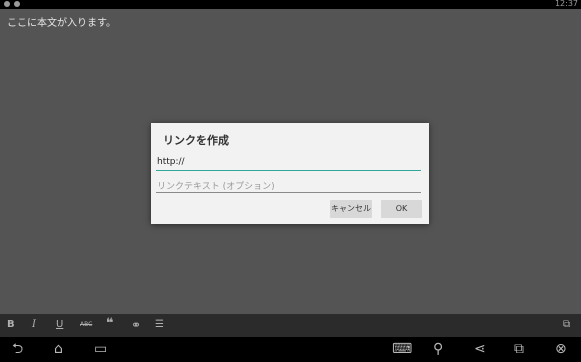 The width and height of the screenshot is (581, 362). I want to click on editor-body-text: ここに本文が入ります。, so click(61, 21).